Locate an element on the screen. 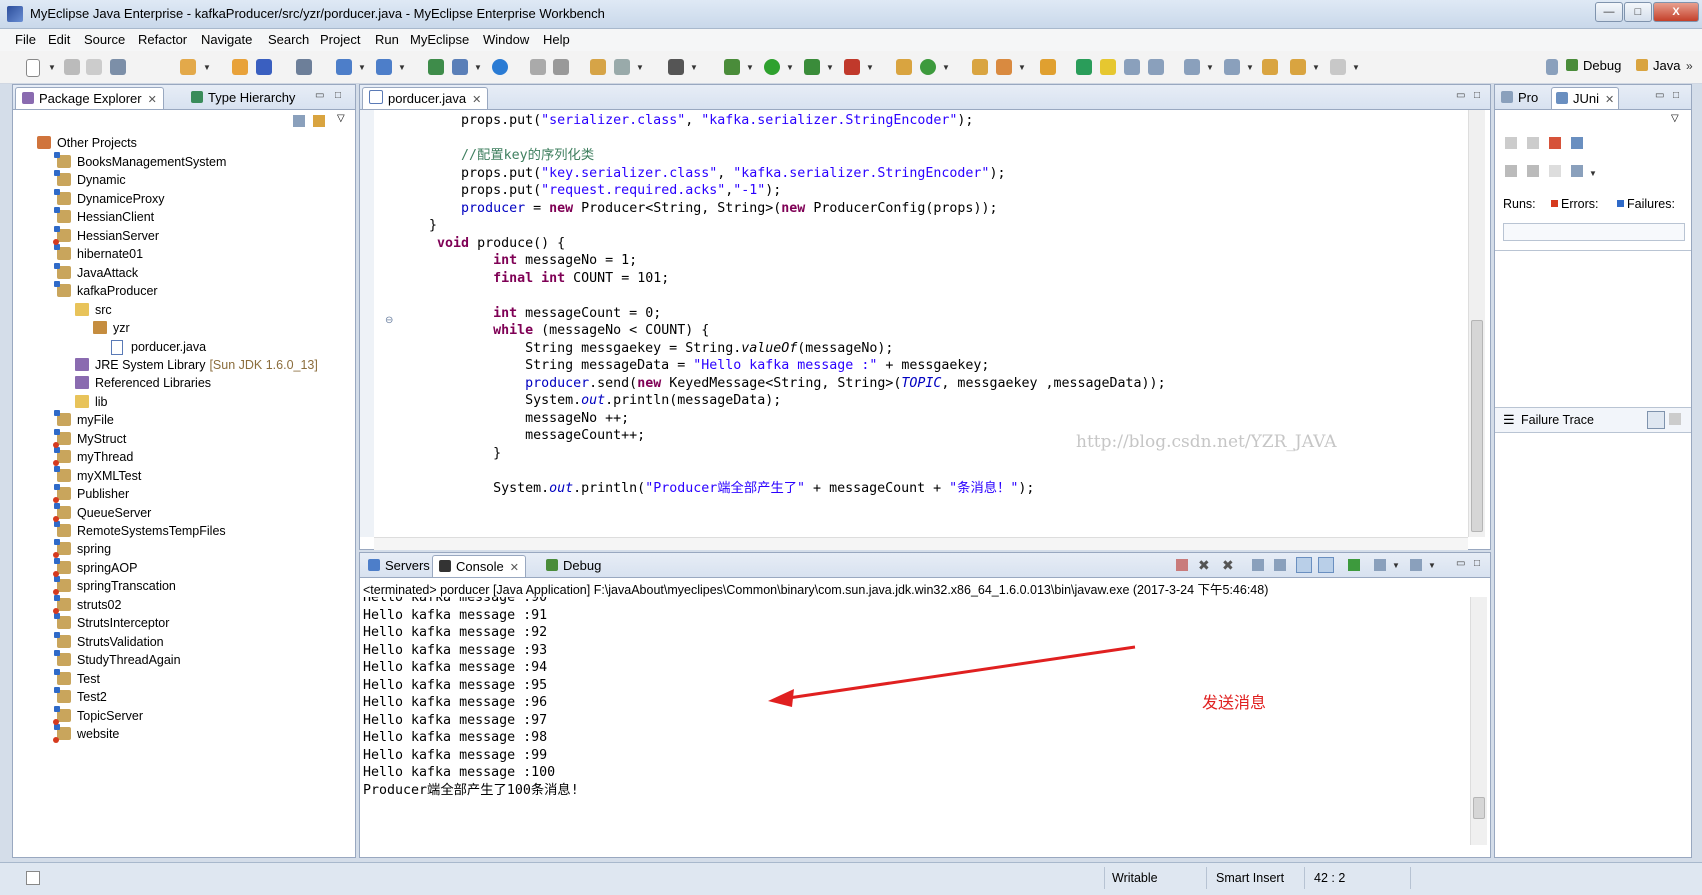 This screenshot has height=895, width=1702. tree-item: MyStruct is located at coordinates (89, 438).